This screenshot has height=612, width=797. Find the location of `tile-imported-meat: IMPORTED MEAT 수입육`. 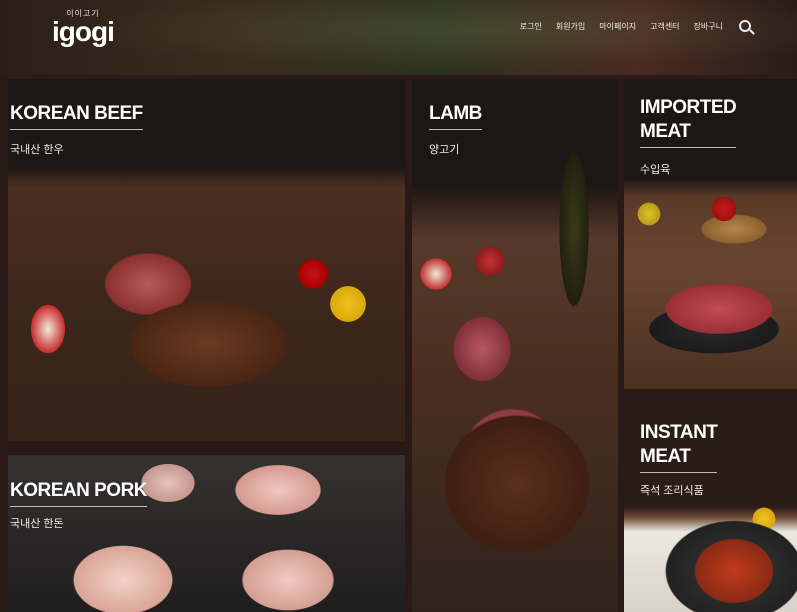

tile-imported-meat: IMPORTED MEAT 수입육 is located at coordinates (710, 234).